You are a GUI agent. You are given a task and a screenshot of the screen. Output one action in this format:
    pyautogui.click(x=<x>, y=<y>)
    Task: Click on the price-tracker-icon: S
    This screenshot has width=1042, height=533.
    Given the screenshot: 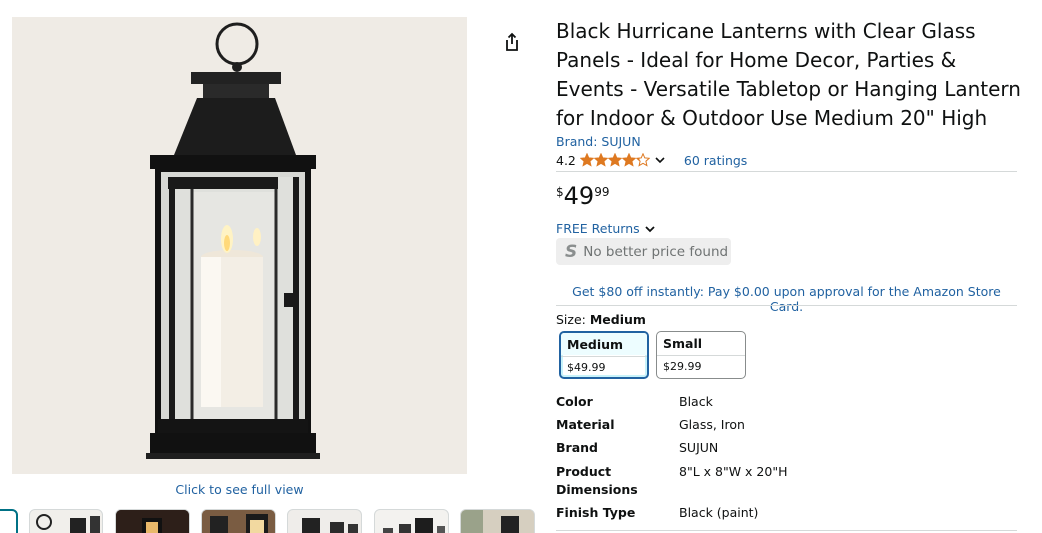 What is the action you would take?
    pyautogui.click(x=571, y=251)
    